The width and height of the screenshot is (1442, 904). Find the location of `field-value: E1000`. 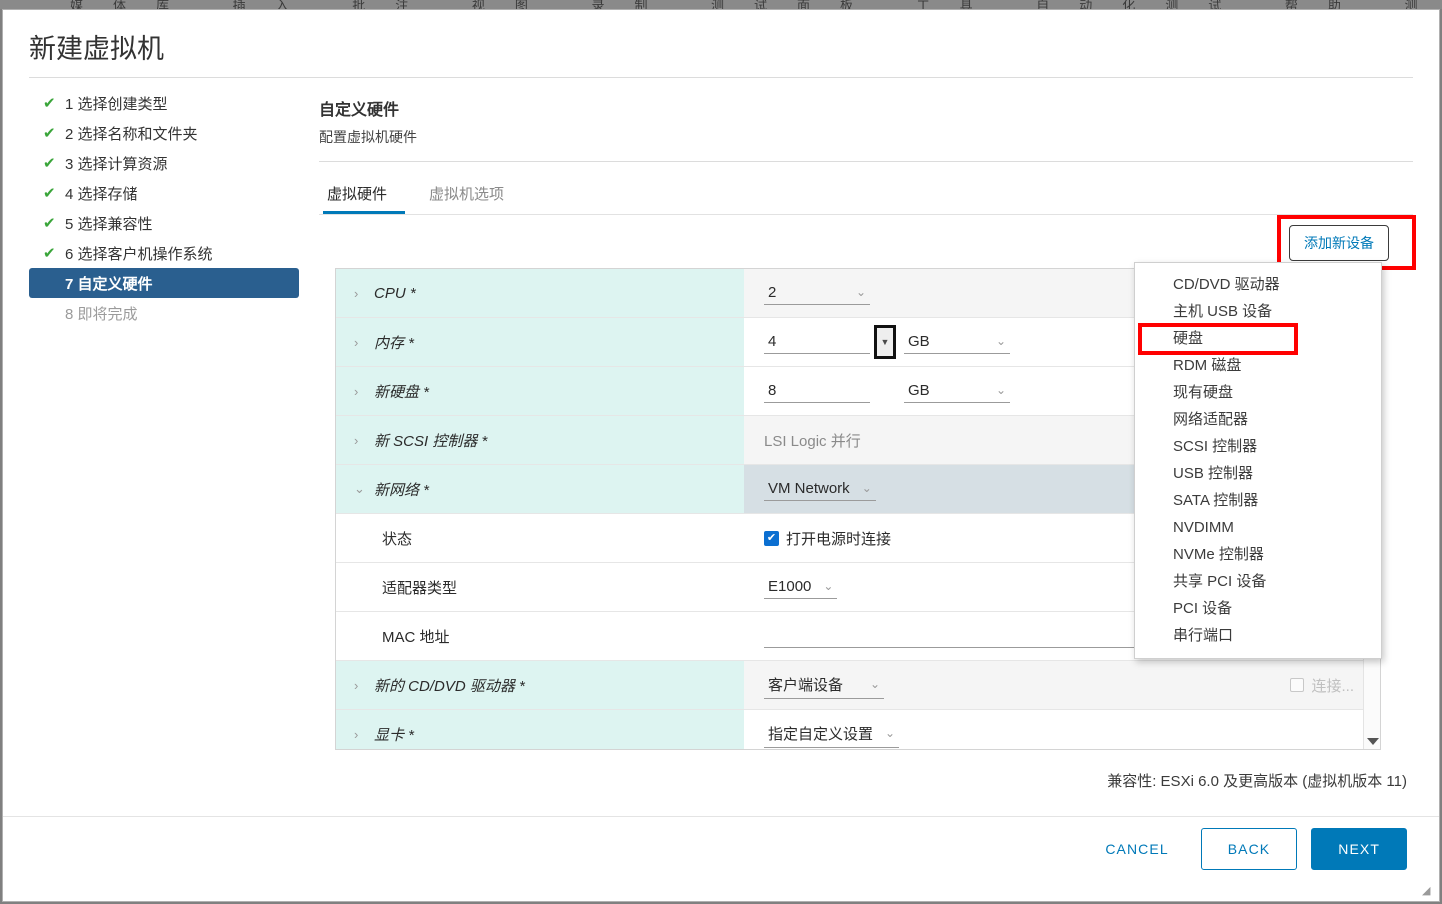

field-value: E1000 is located at coordinates (790, 586).